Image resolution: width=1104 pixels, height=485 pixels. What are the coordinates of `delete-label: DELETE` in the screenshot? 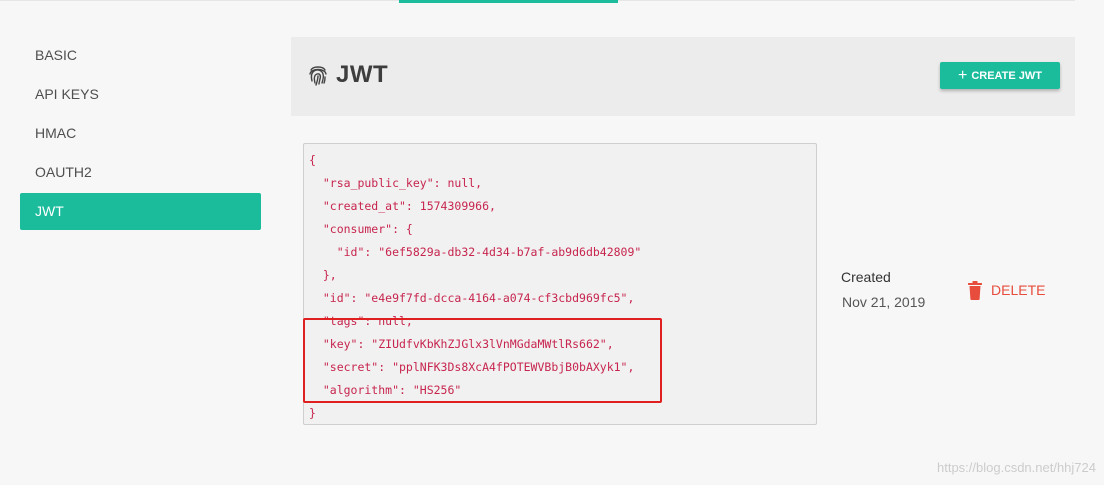 It's located at (1018, 290).